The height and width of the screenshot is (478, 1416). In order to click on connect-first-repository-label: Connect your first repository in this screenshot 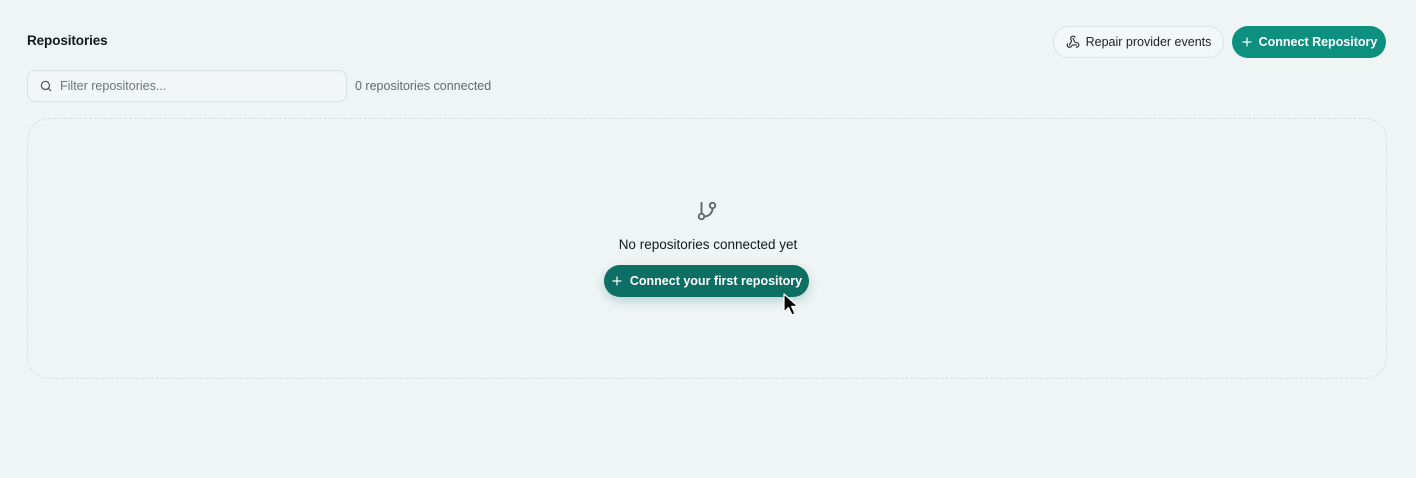, I will do `click(716, 281)`.